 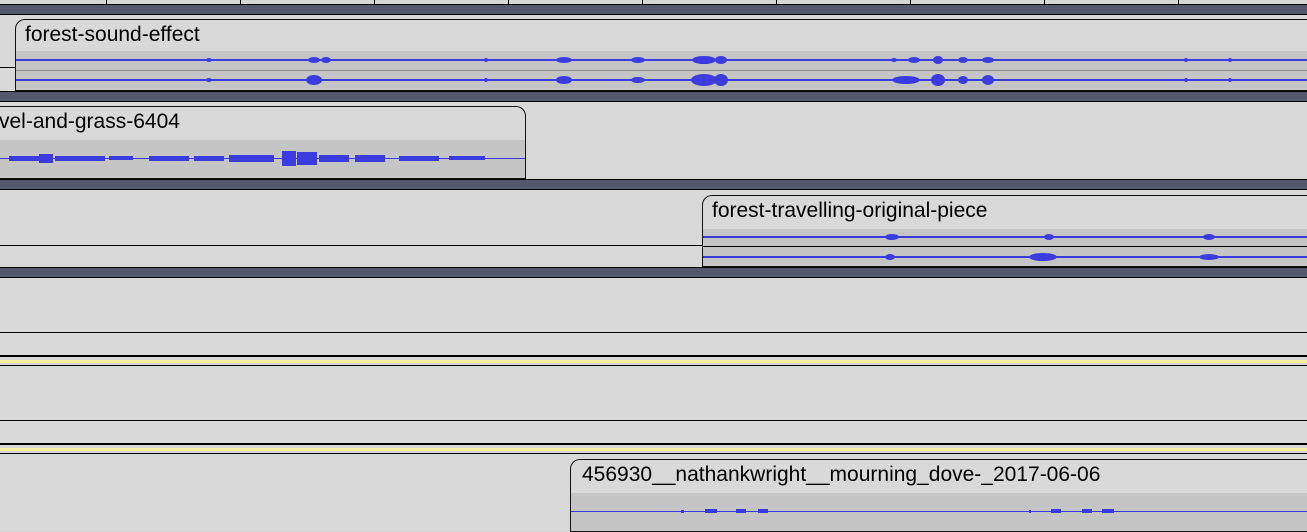 I want to click on audio-track-3: forest-travelling-original-piece, so click(x=653, y=228).